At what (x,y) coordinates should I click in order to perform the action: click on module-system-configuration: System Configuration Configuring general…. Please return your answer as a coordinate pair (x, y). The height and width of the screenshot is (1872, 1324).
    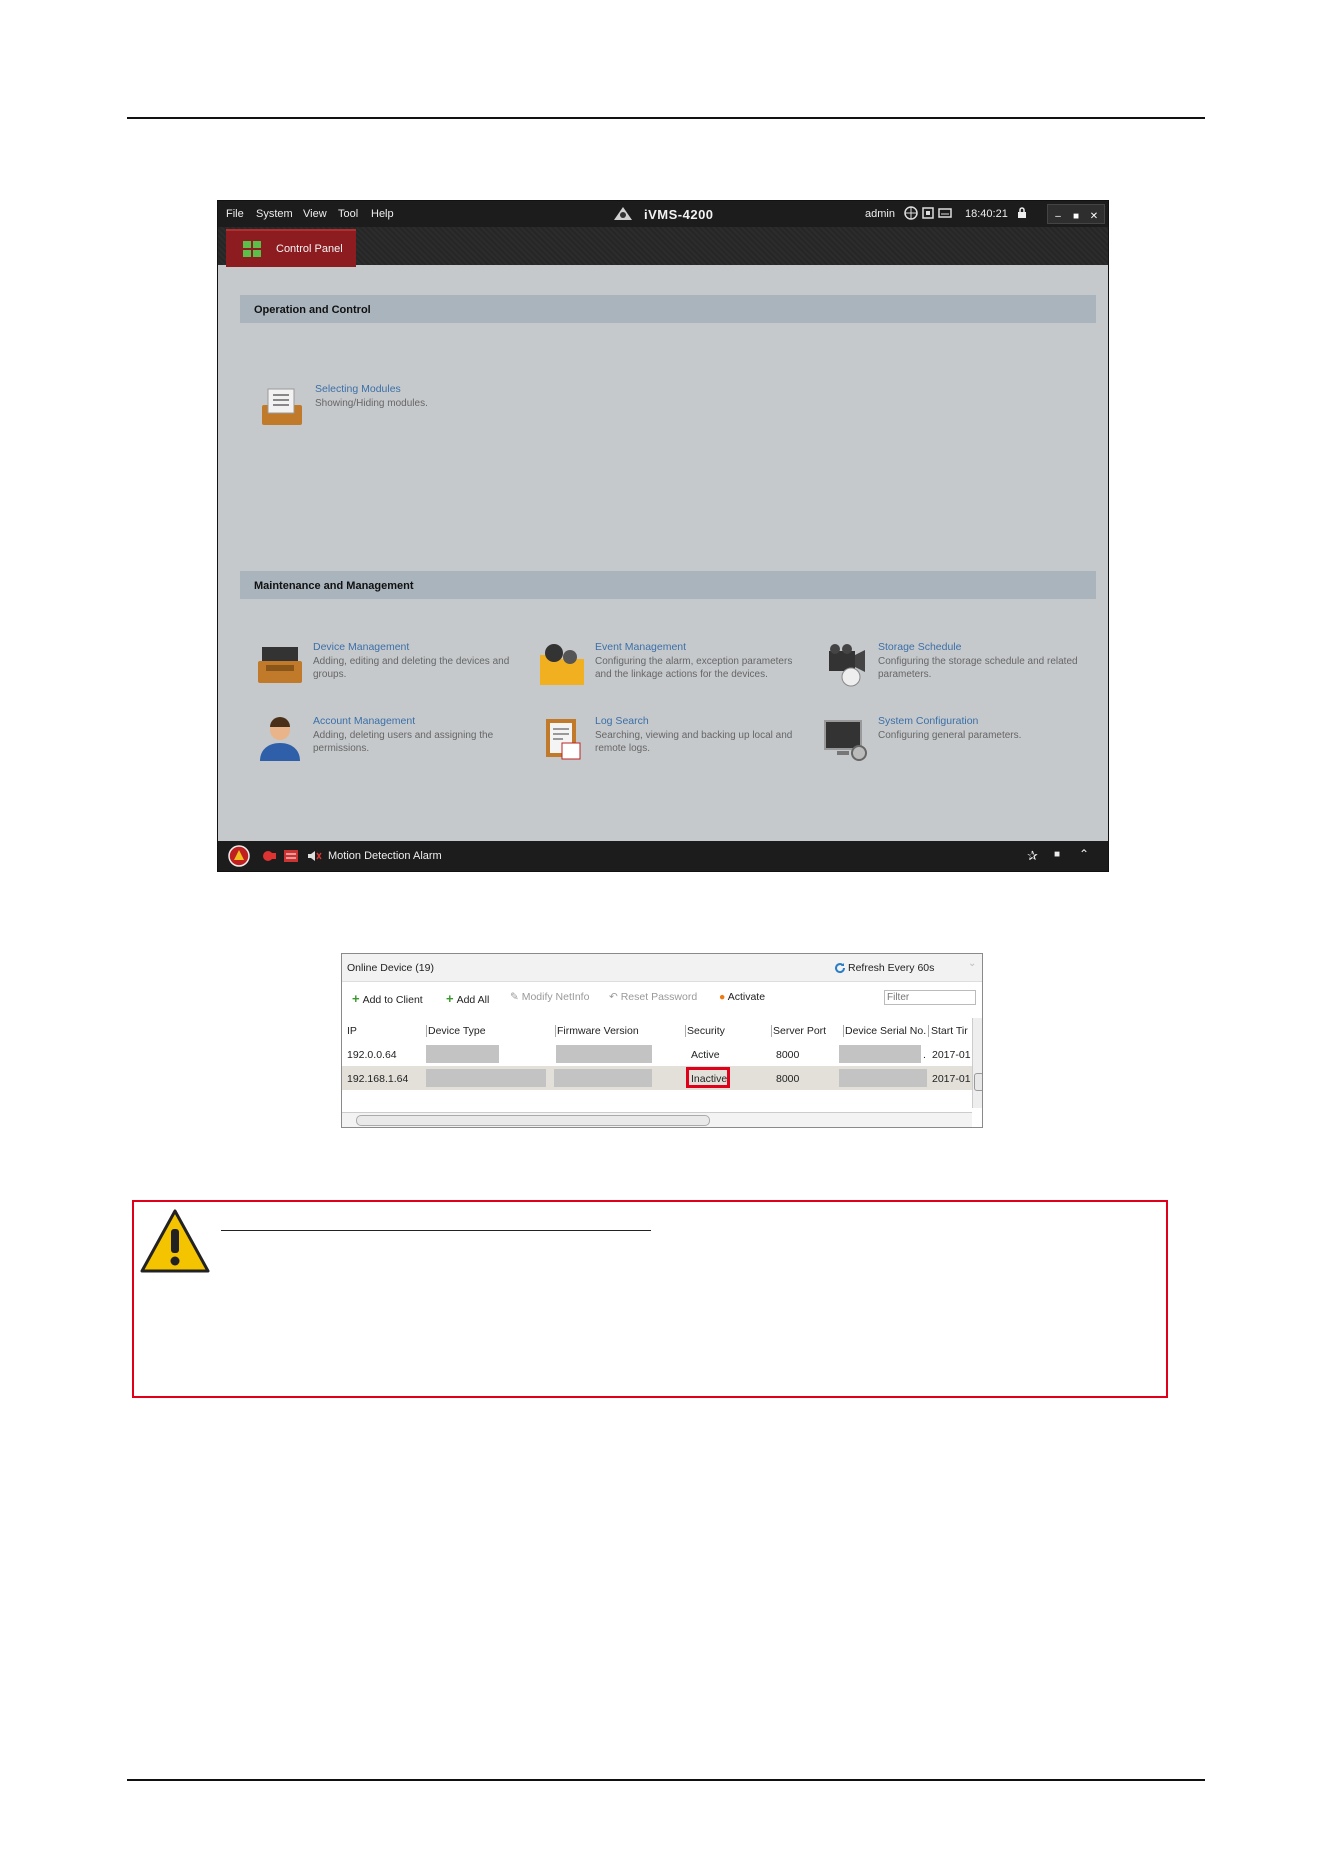
    Looking at the image, I should click on (946, 743).